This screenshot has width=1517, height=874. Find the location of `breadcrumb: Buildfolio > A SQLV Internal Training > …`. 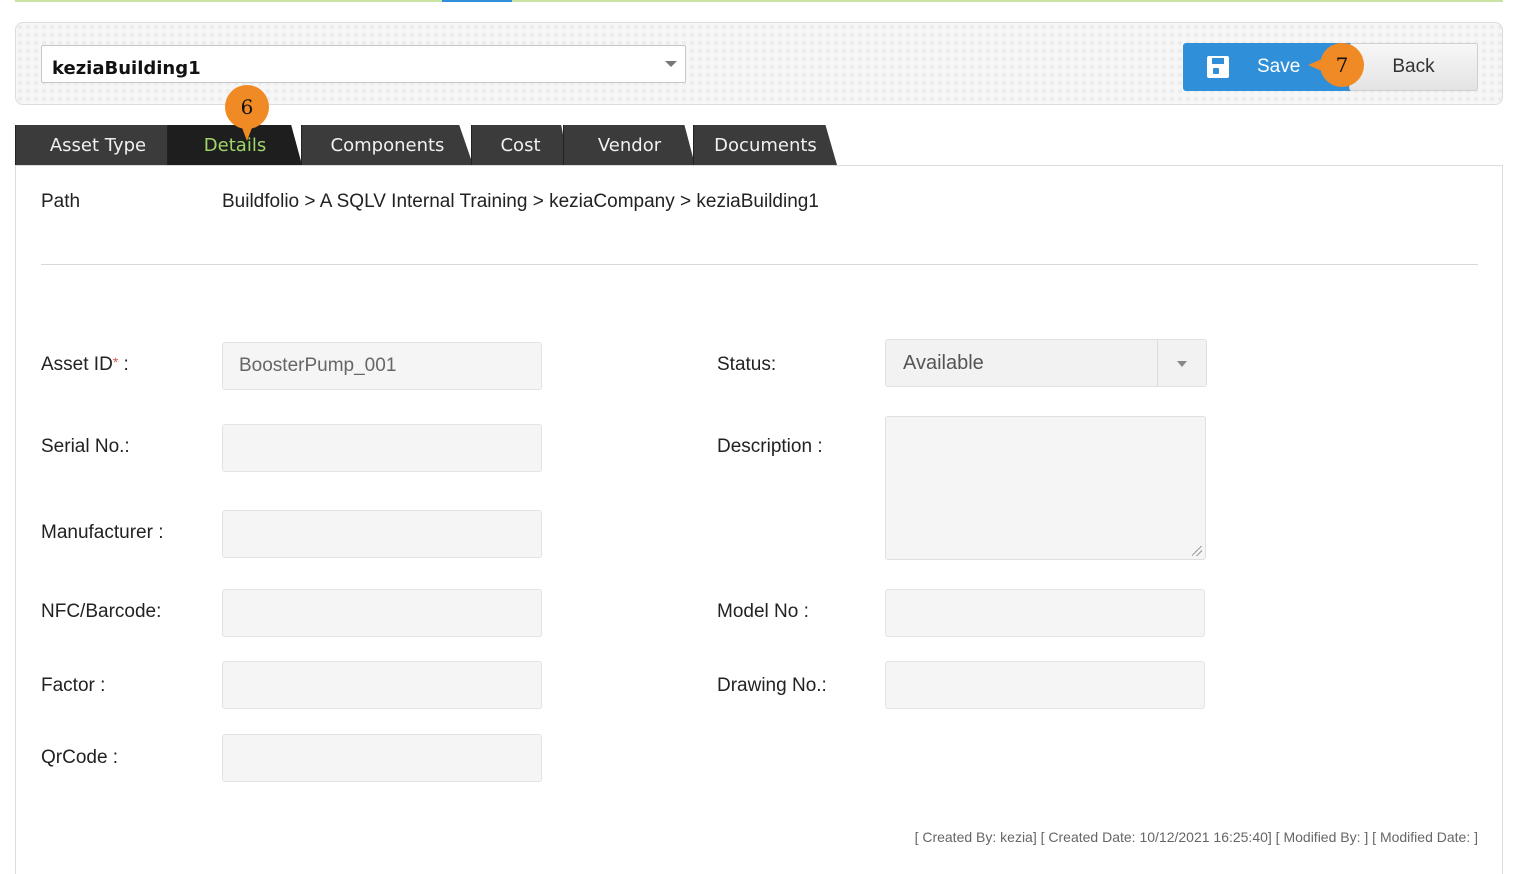

breadcrumb: Buildfolio > A SQLV Internal Training > … is located at coordinates (520, 201).